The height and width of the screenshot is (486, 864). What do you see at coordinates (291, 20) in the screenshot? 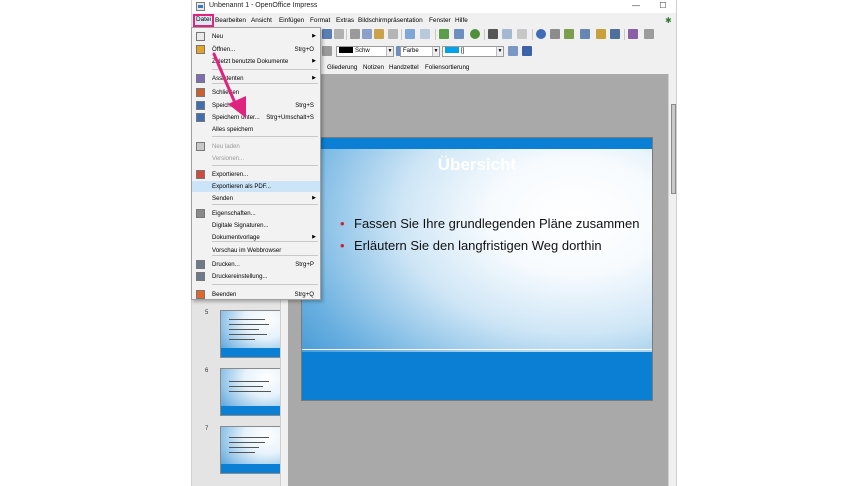
I see `menu-einfuegen: Einfügen` at bounding box center [291, 20].